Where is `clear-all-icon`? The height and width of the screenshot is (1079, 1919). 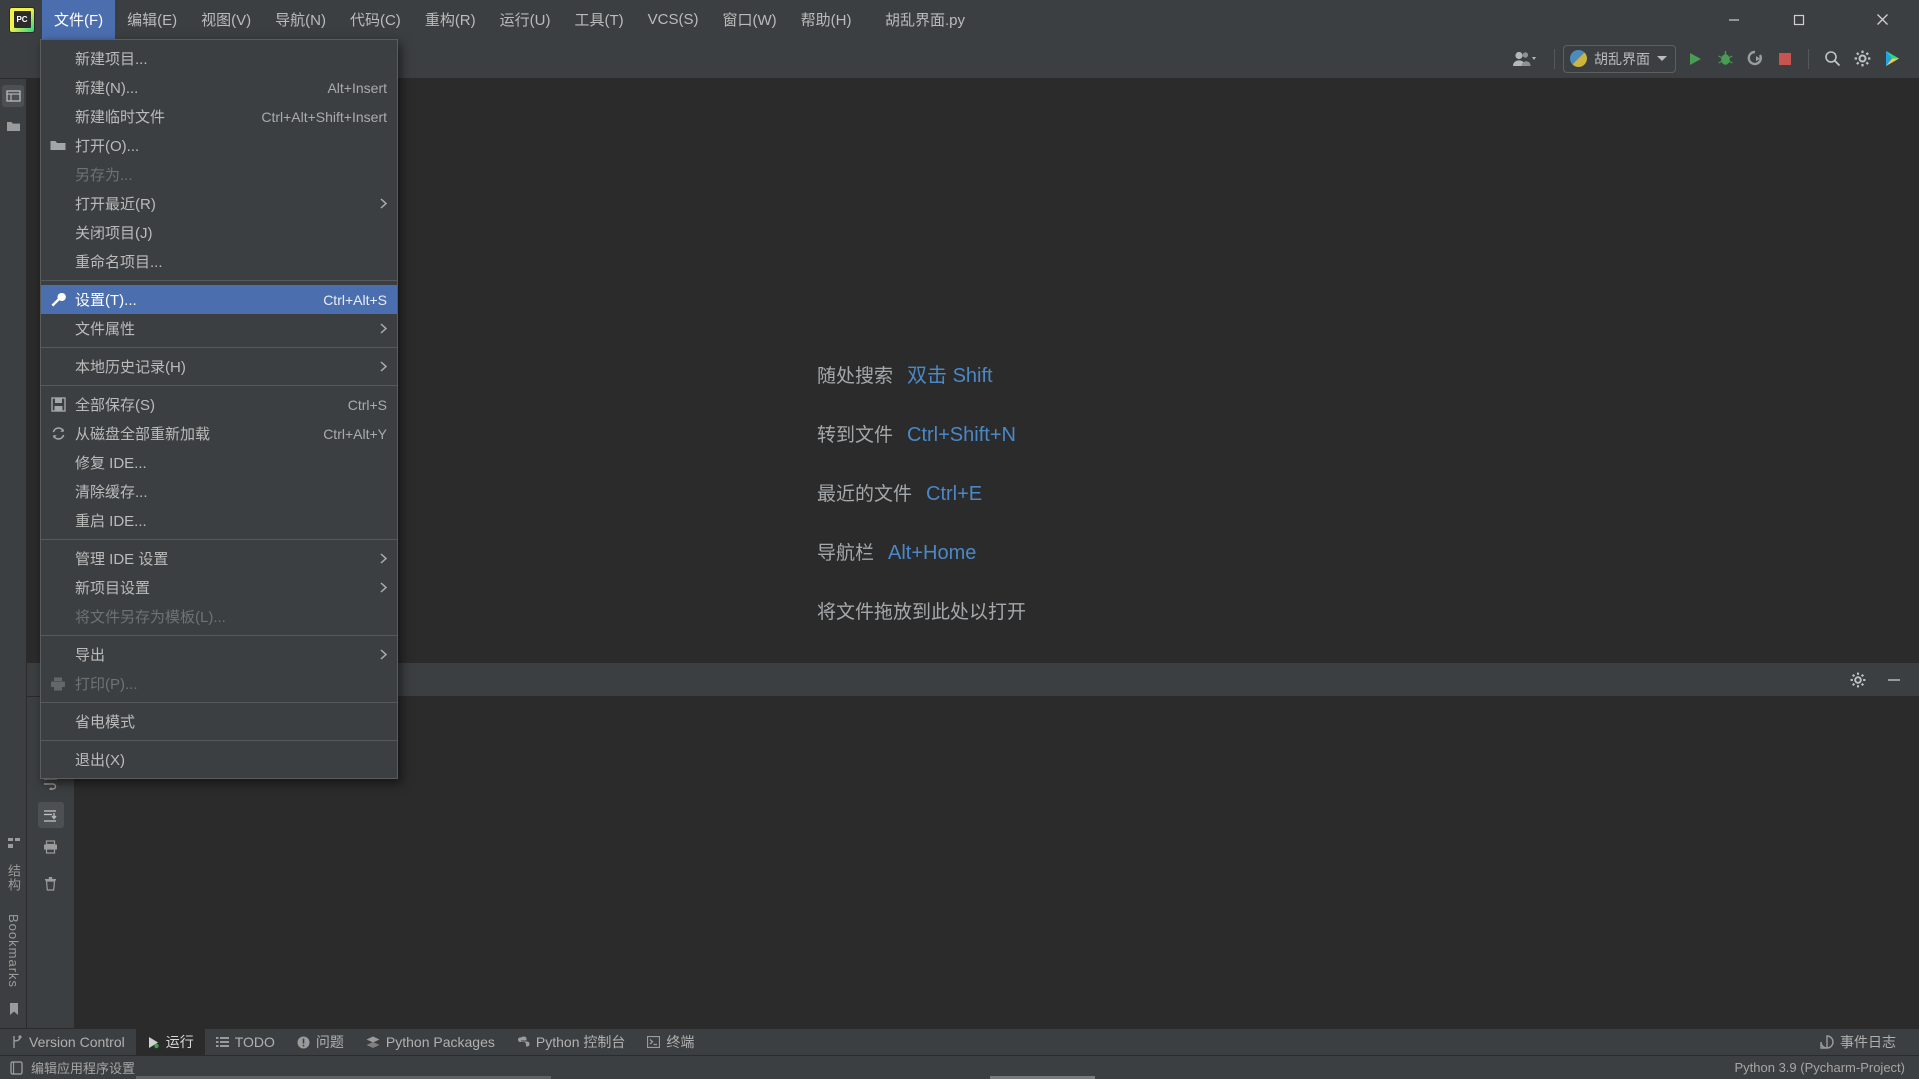 clear-all-icon is located at coordinates (51, 883).